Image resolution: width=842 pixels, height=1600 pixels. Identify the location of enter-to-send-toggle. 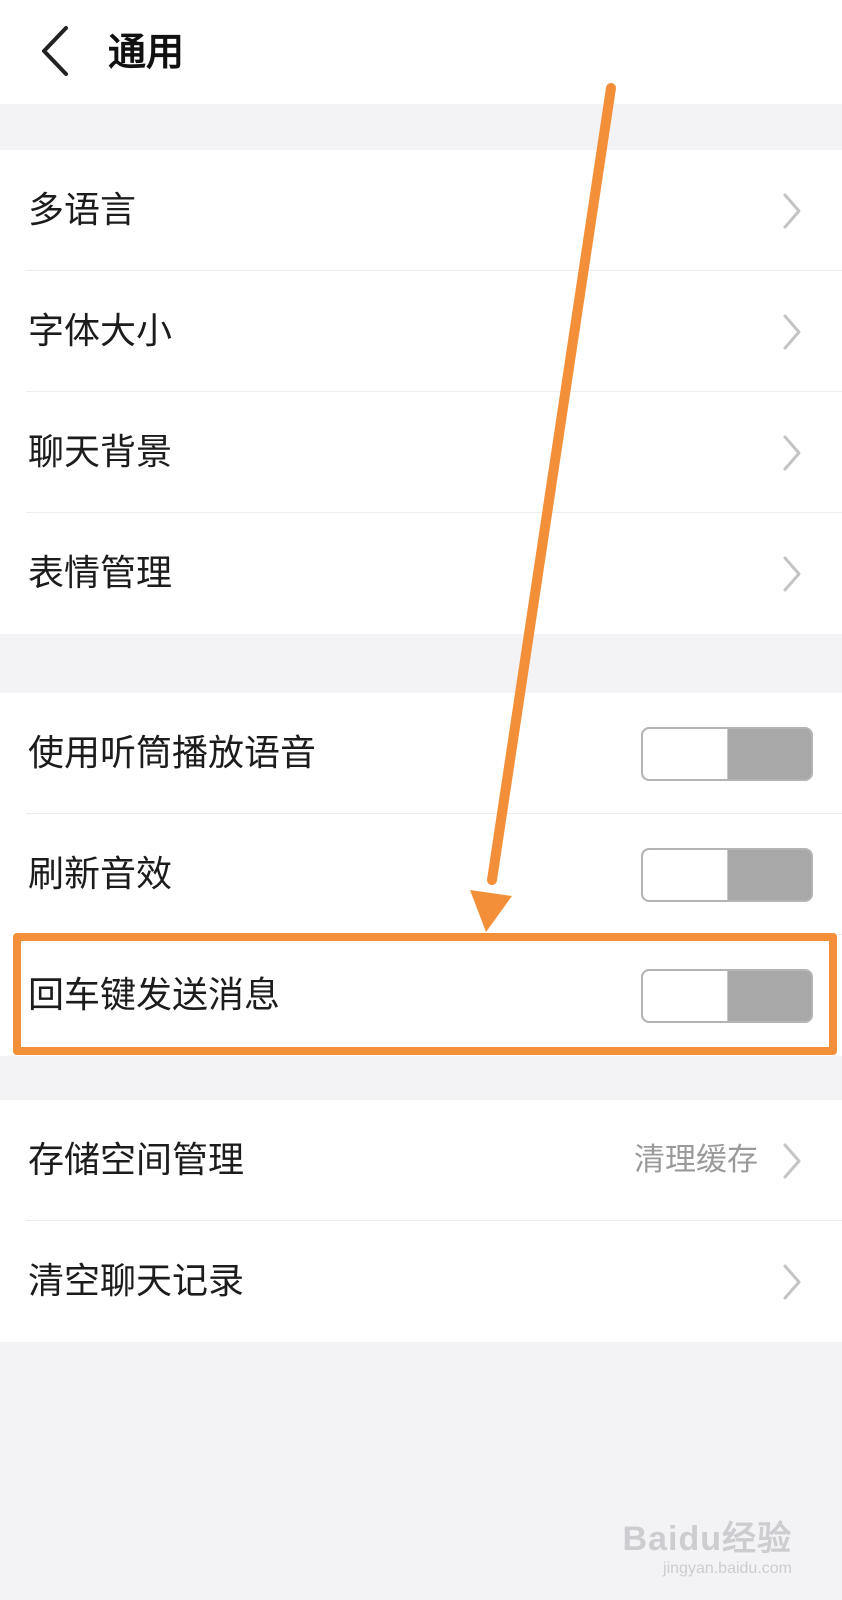
(727, 996).